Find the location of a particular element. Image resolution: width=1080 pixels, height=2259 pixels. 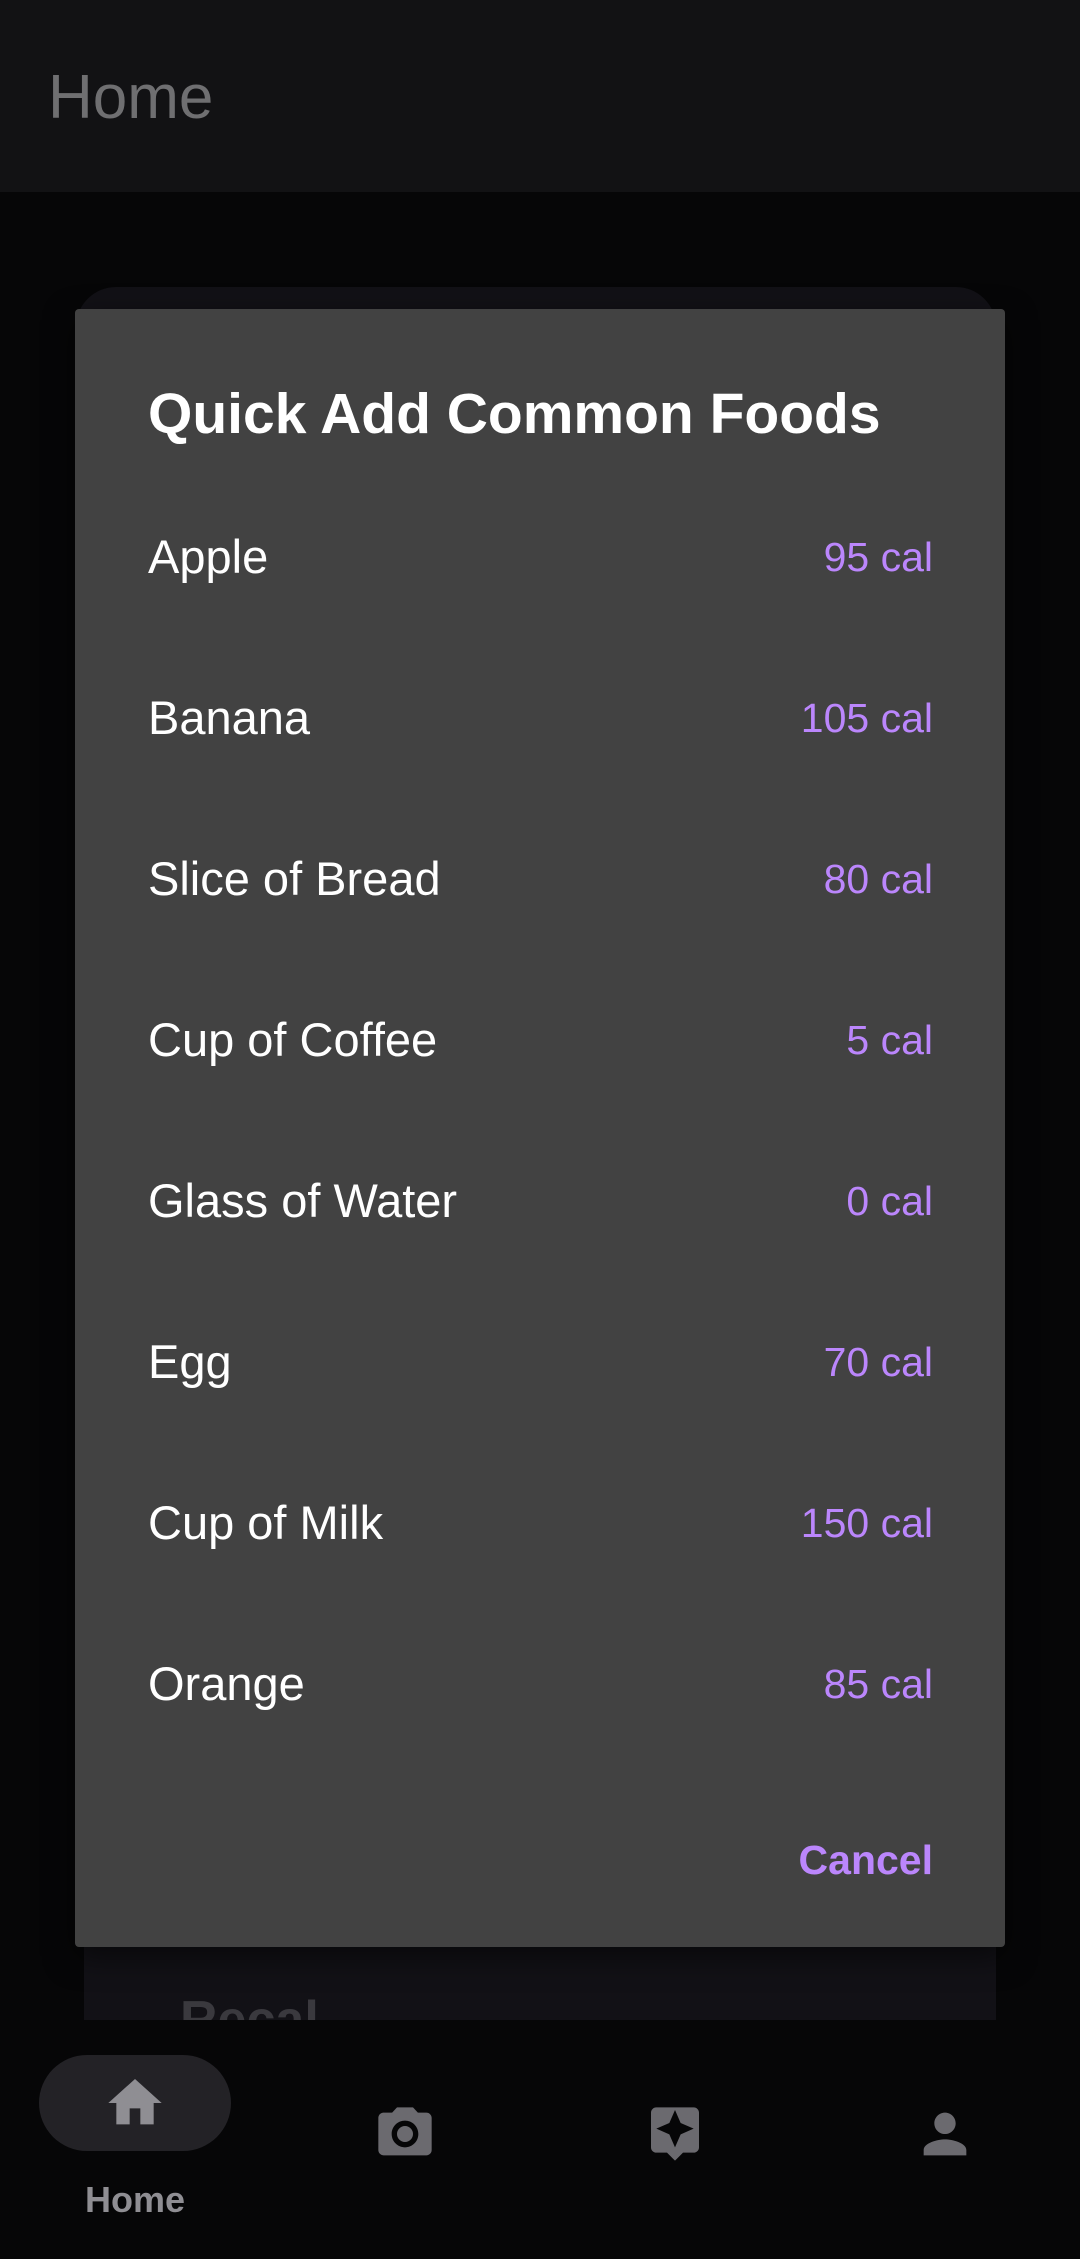

cancel-button: Cancel is located at coordinates (866, 1860).